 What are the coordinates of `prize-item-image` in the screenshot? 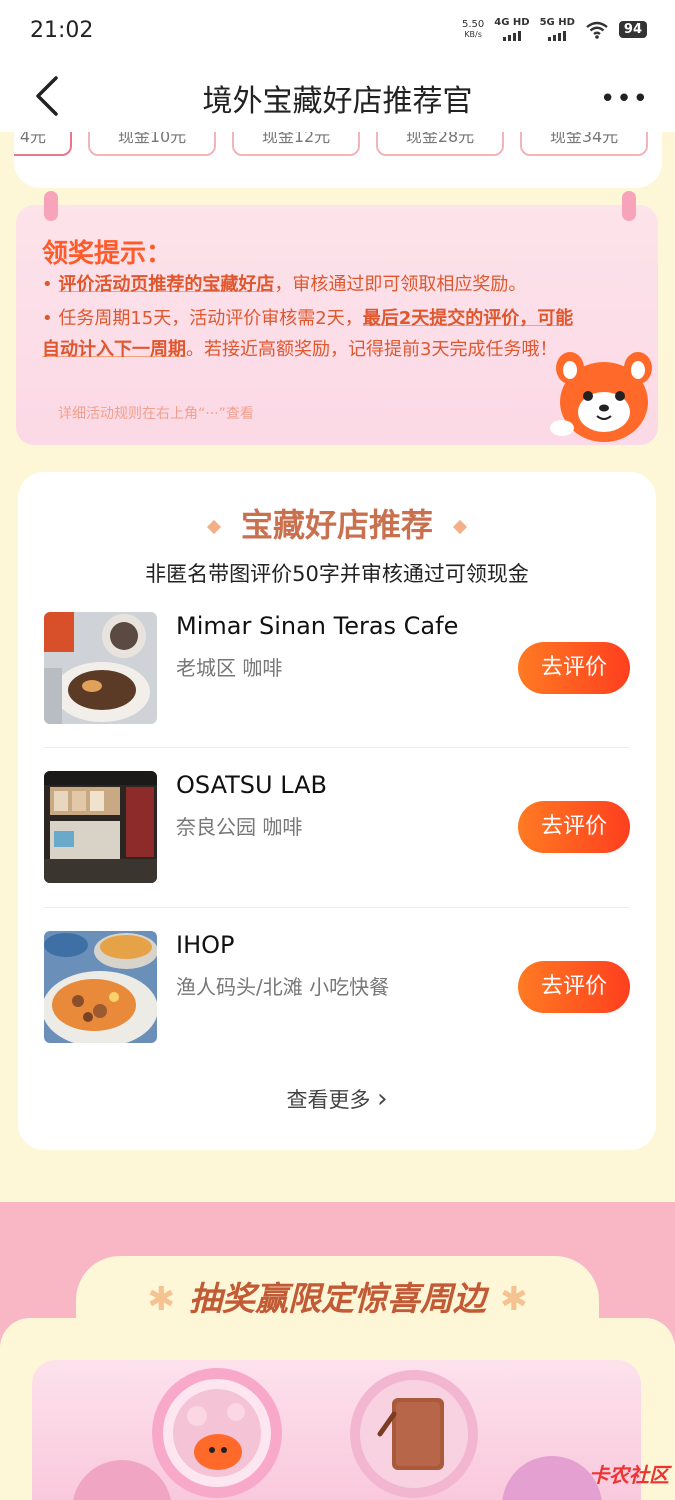 It's located at (552, 1478).